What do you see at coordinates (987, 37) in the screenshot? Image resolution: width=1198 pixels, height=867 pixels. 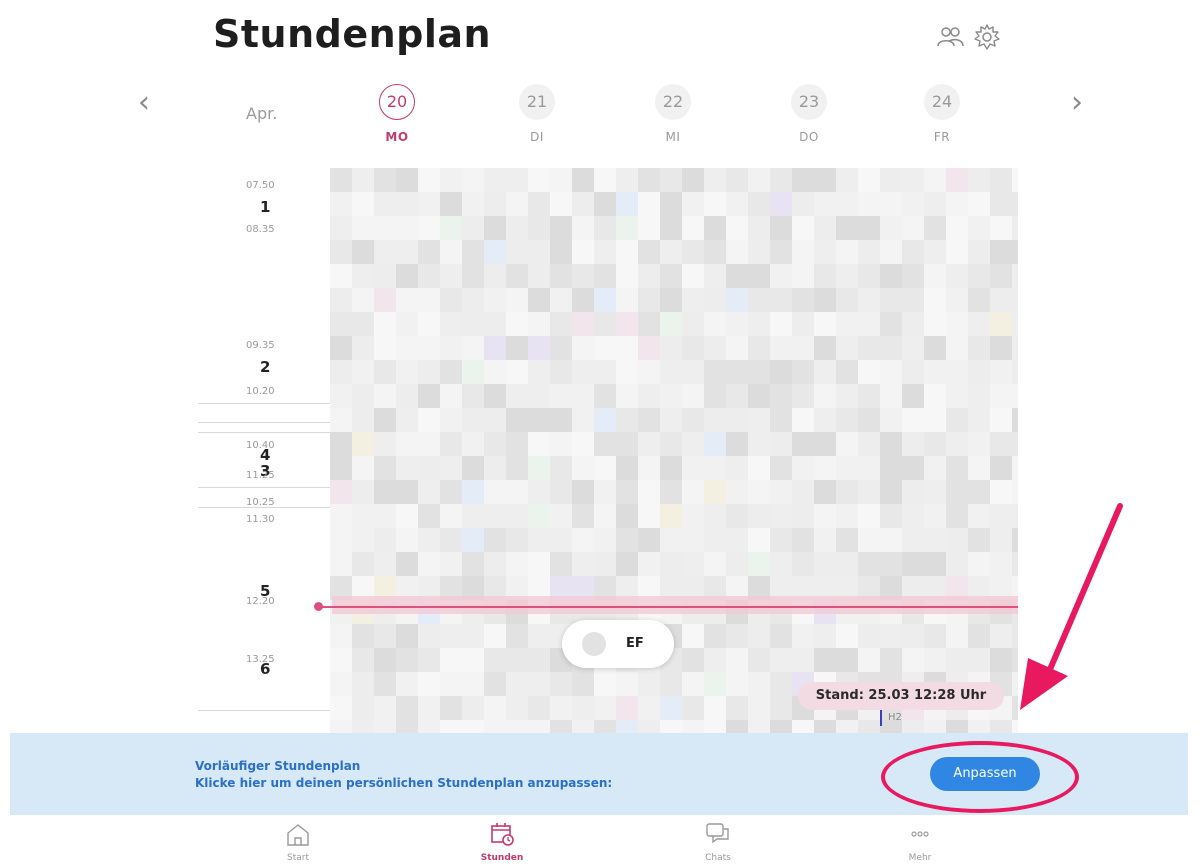 I see `gear-icon` at bounding box center [987, 37].